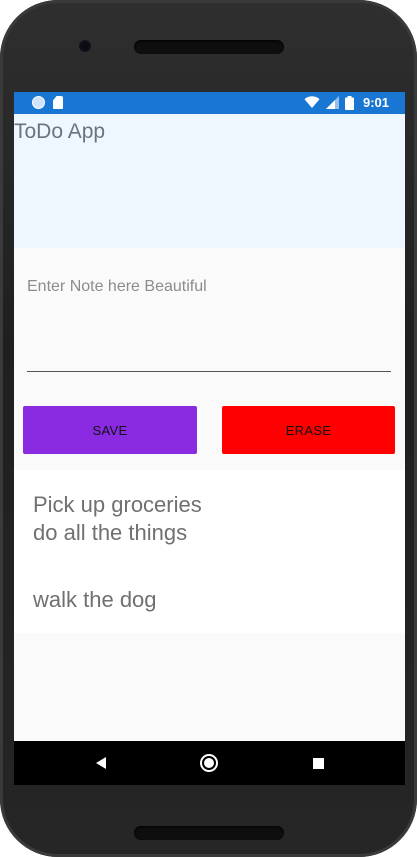  I want to click on note-input, so click(209, 317).